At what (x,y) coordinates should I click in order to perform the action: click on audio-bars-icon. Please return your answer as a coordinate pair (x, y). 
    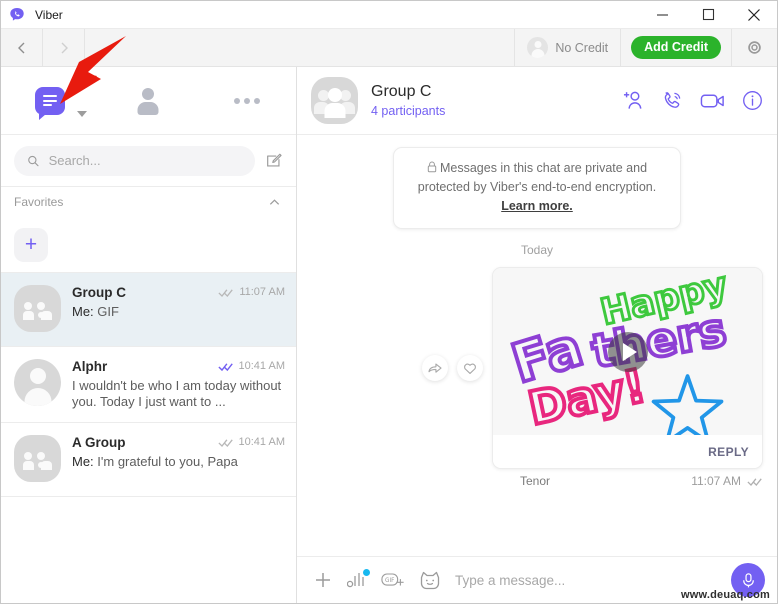
    Looking at the image, I should click on (358, 579).